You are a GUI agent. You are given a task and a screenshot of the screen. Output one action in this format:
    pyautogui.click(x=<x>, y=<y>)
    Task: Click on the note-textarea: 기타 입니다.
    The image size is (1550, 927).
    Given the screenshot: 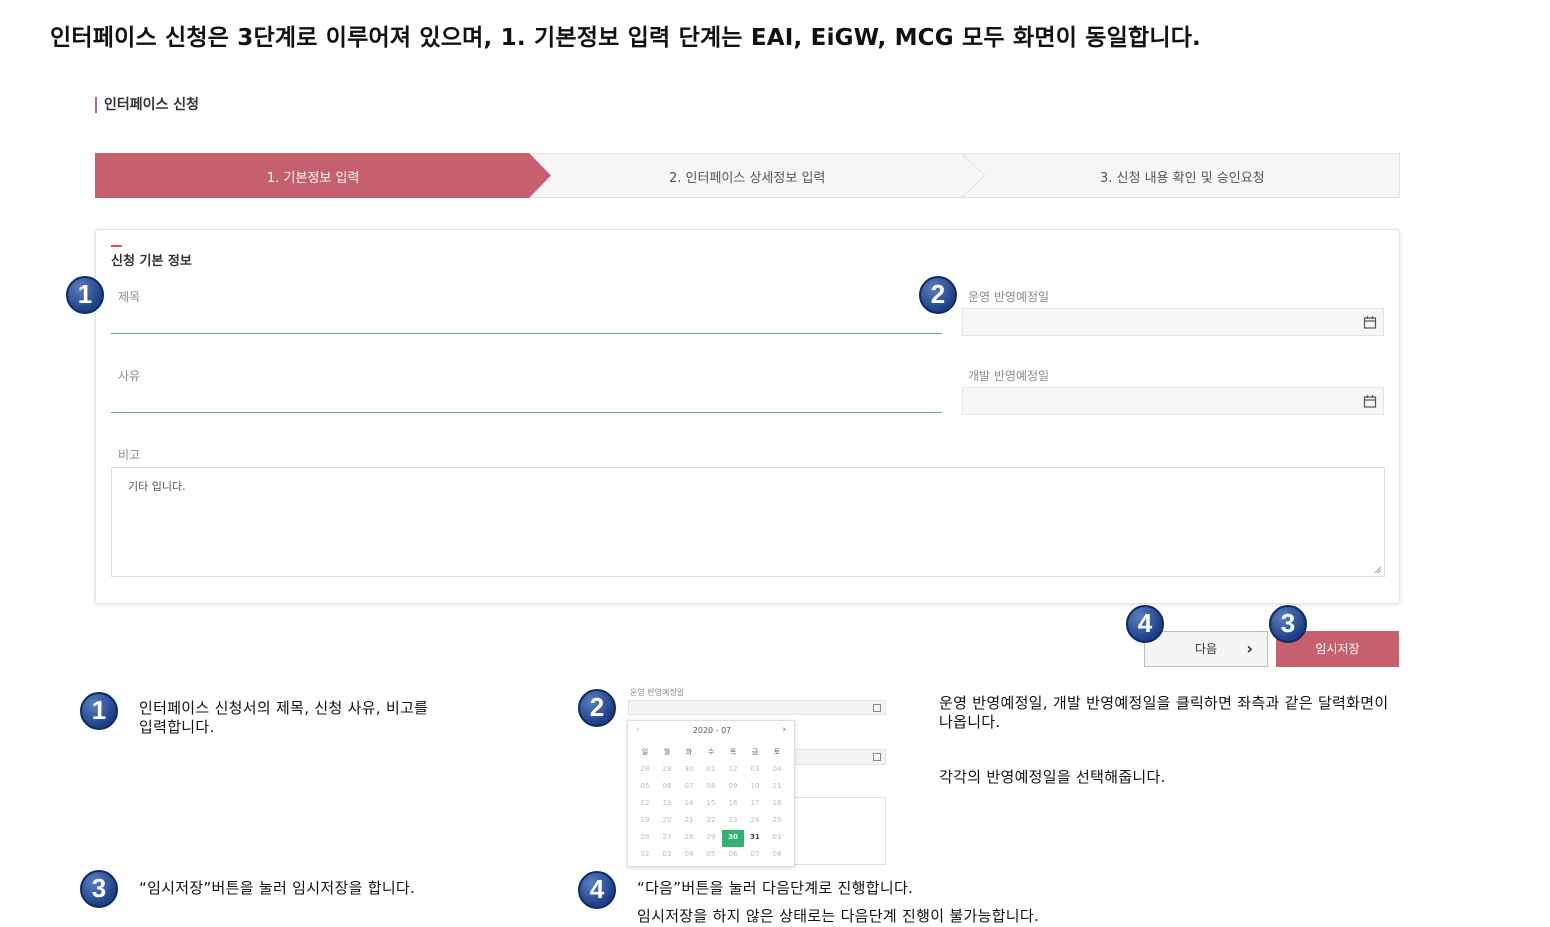 What is the action you would take?
    pyautogui.click(x=748, y=522)
    